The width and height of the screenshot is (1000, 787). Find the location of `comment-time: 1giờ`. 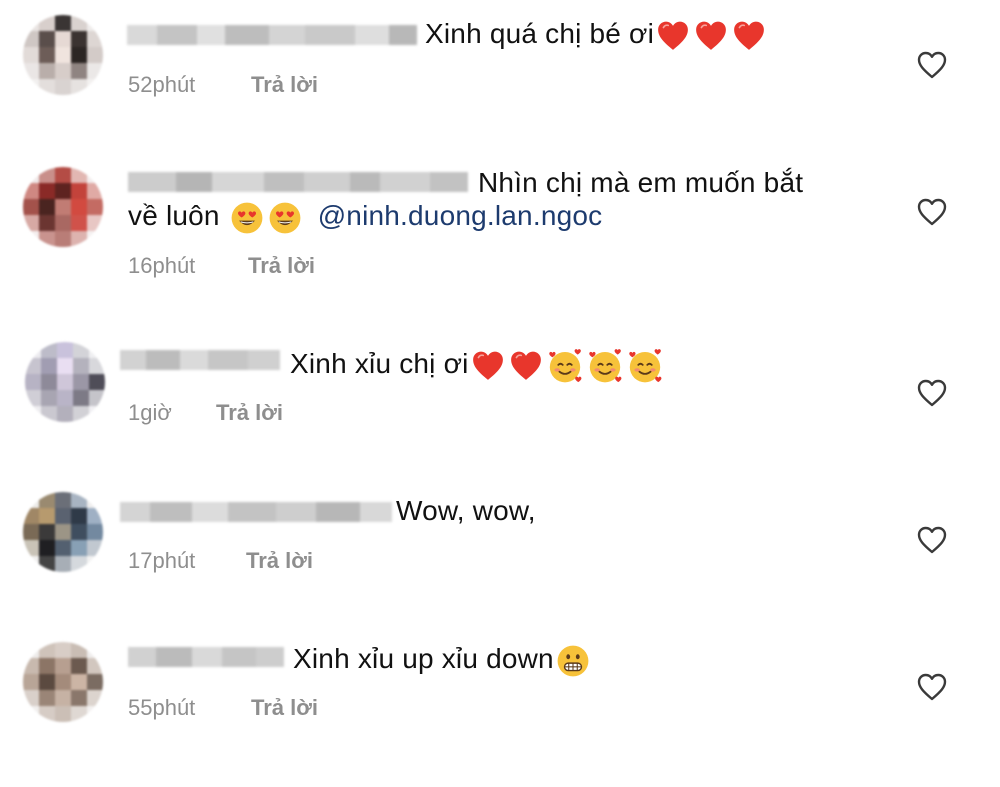

comment-time: 1giờ is located at coordinates (150, 412).